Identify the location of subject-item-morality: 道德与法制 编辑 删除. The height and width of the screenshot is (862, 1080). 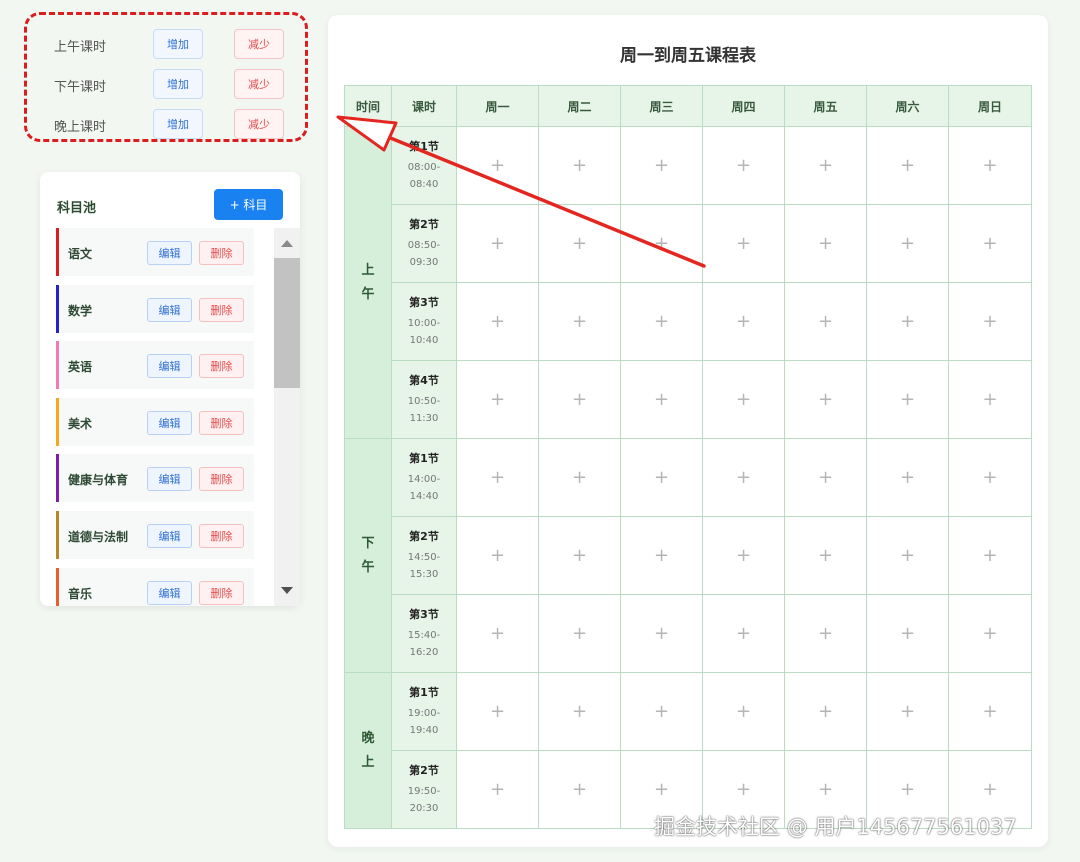
(155, 535).